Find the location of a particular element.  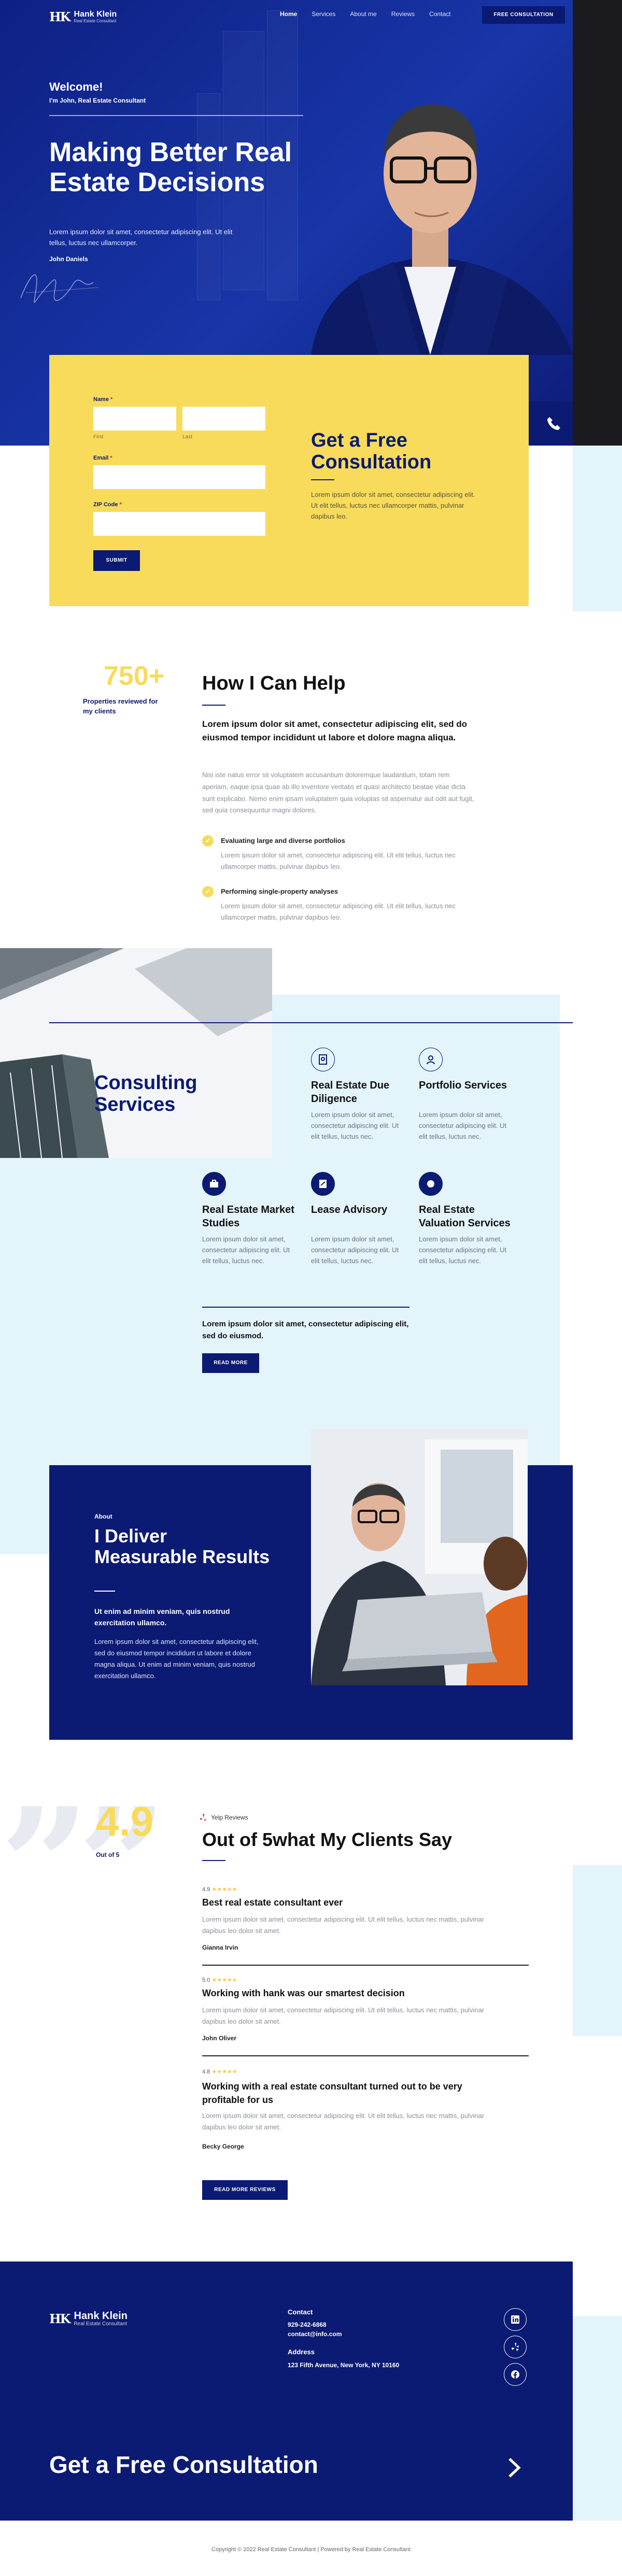

email-field is located at coordinates (179, 477).